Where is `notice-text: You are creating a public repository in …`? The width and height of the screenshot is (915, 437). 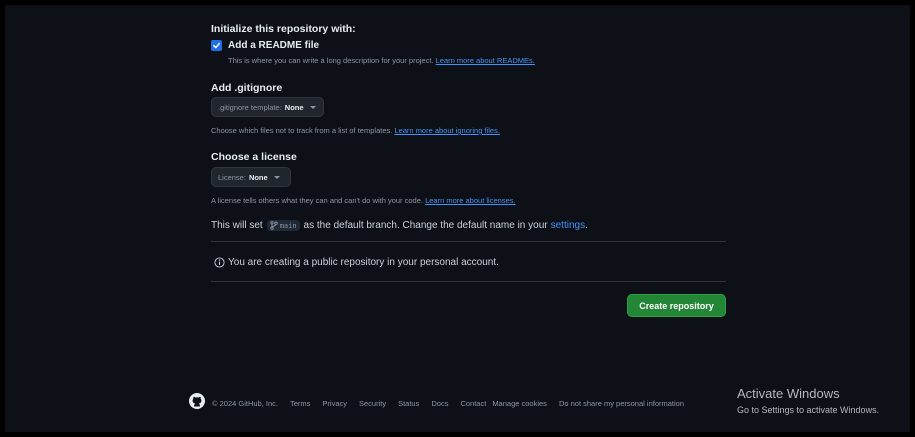
notice-text: You are creating a public repository in … is located at coordinates (363, 262).